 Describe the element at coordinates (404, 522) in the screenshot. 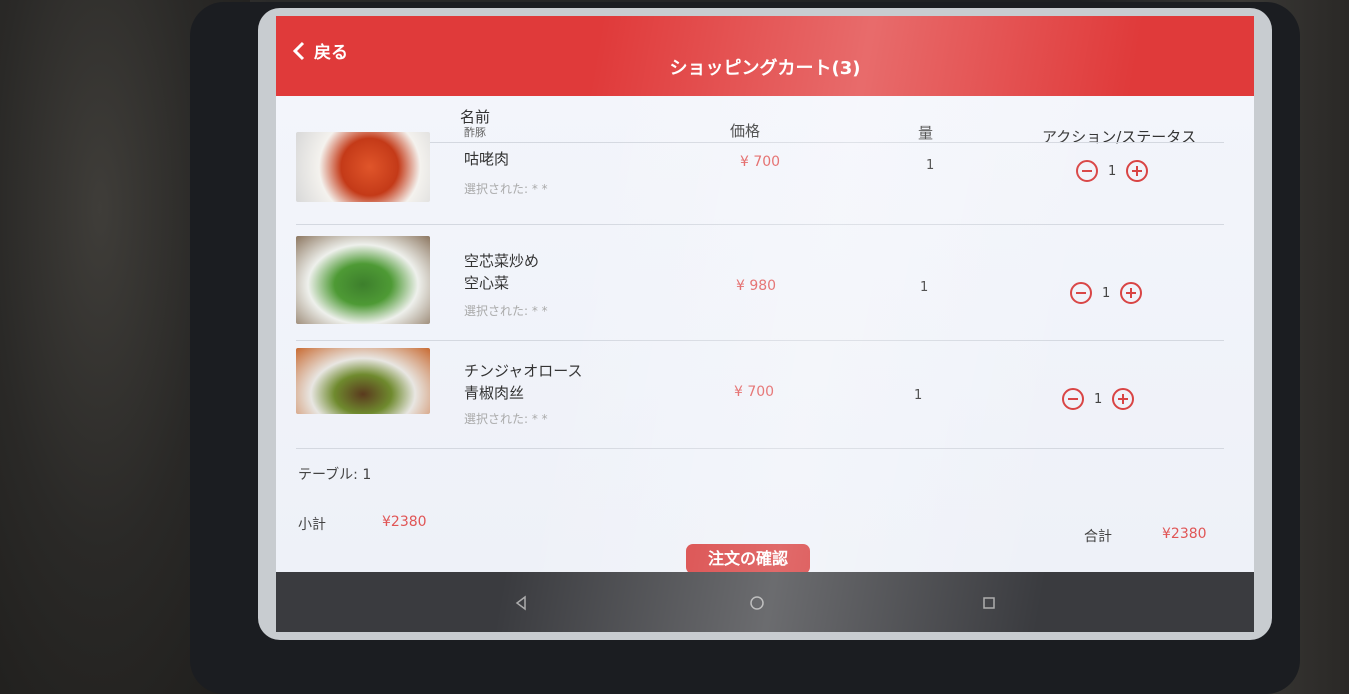

I see `subtotal-value: ¥2380` at that location.